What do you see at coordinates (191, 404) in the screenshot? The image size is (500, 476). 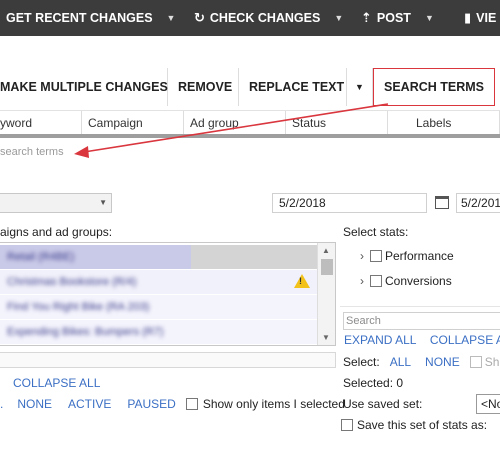 I see `show-only-selected-checkbox` at bounding box center [191, 404].